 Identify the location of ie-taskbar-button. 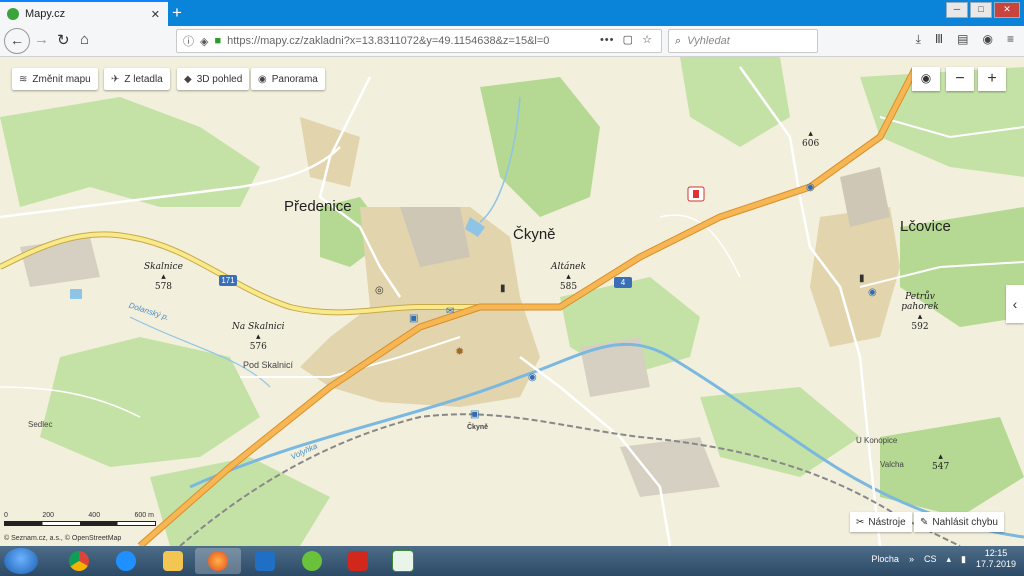
(126, 561).